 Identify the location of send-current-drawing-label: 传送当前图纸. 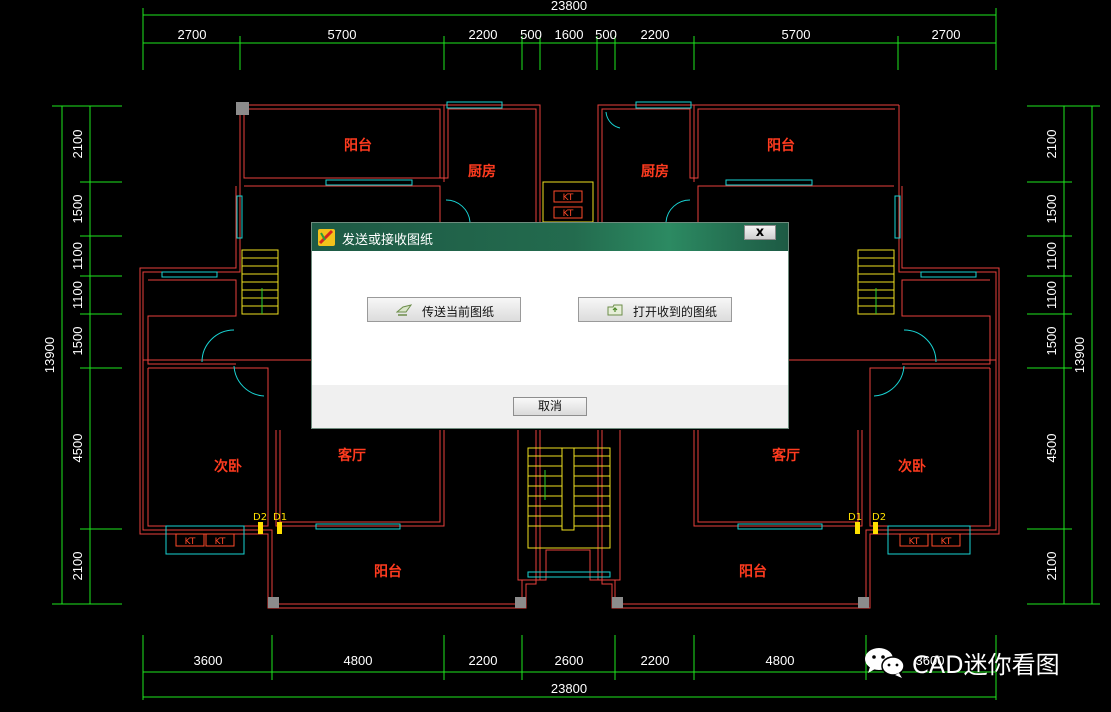
(458, 312).